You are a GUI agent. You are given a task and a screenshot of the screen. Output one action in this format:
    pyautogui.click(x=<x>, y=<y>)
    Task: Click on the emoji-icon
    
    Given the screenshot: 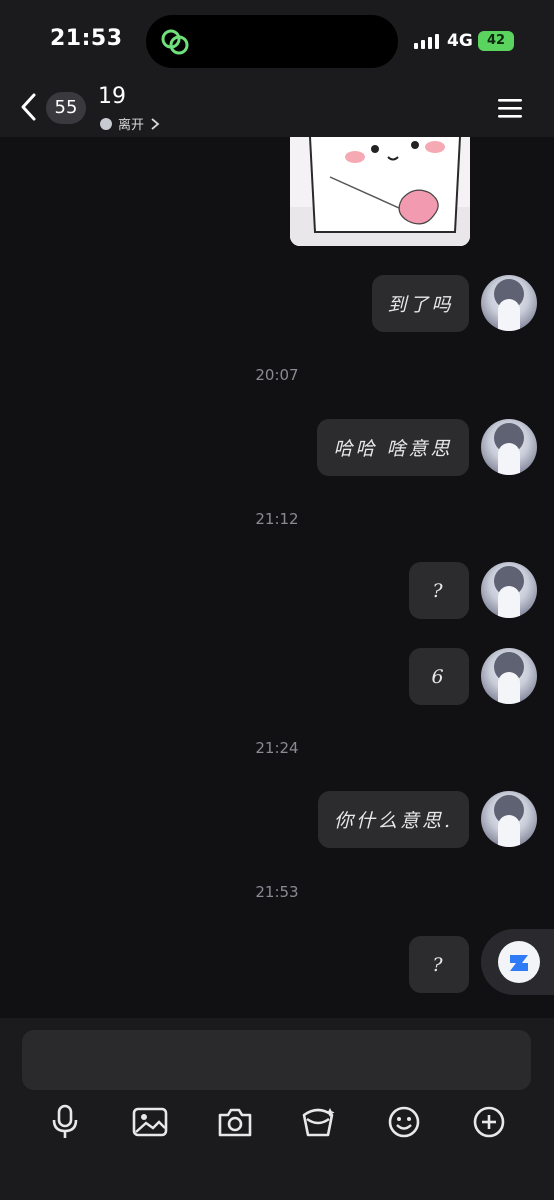 What is the action you would take?
    pyautogui.click(x=404, y=1122)
    